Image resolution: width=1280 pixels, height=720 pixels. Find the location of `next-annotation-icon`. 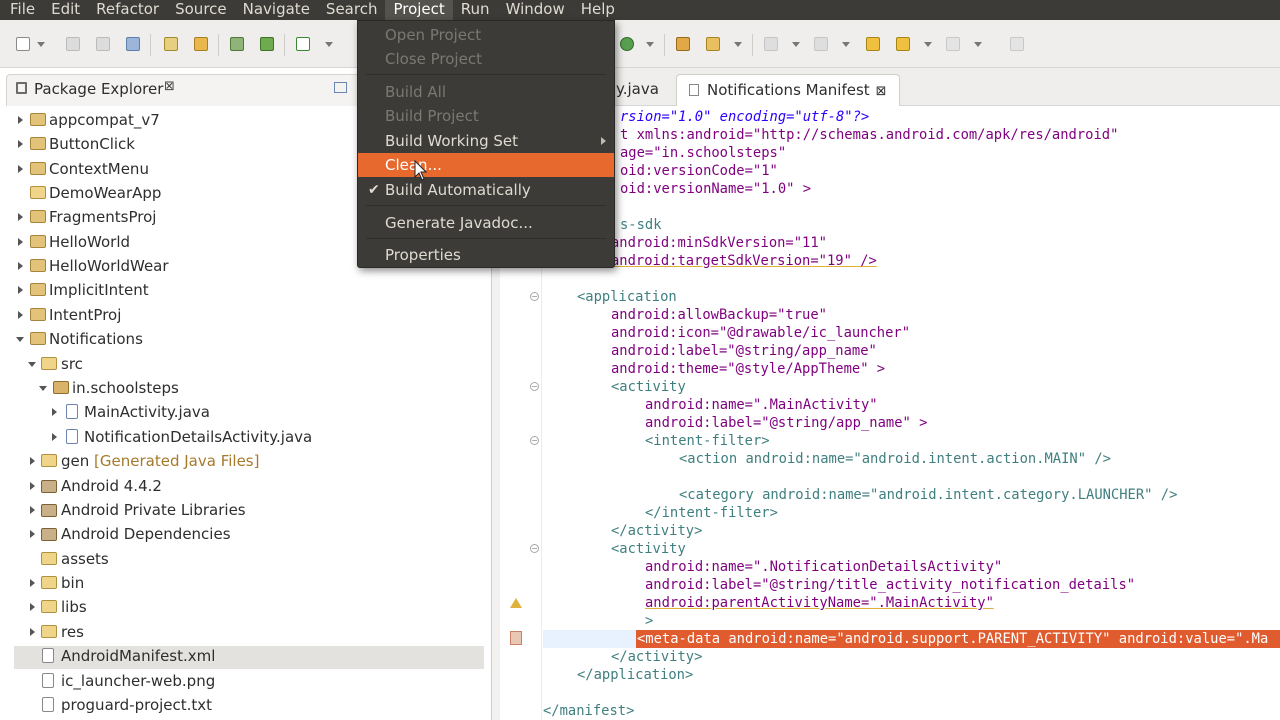

next-annotation-icon is located at coordinates (771, 44).